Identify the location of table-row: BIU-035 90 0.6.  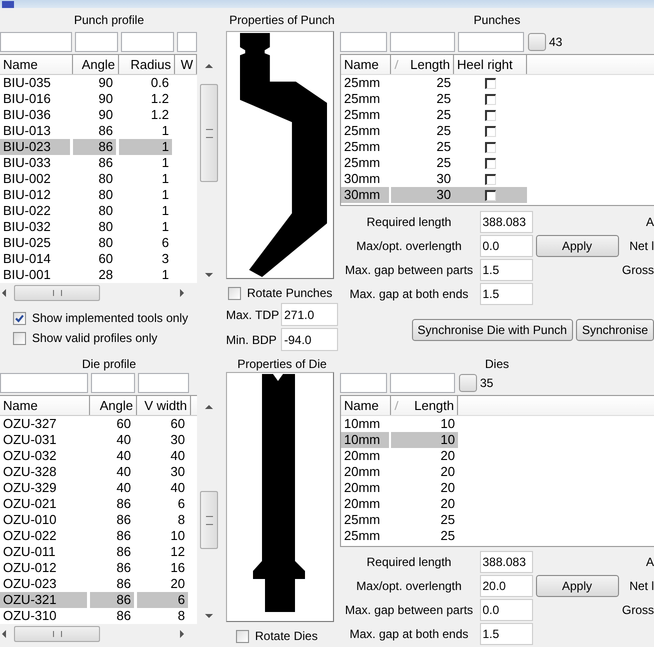
(98, 83).